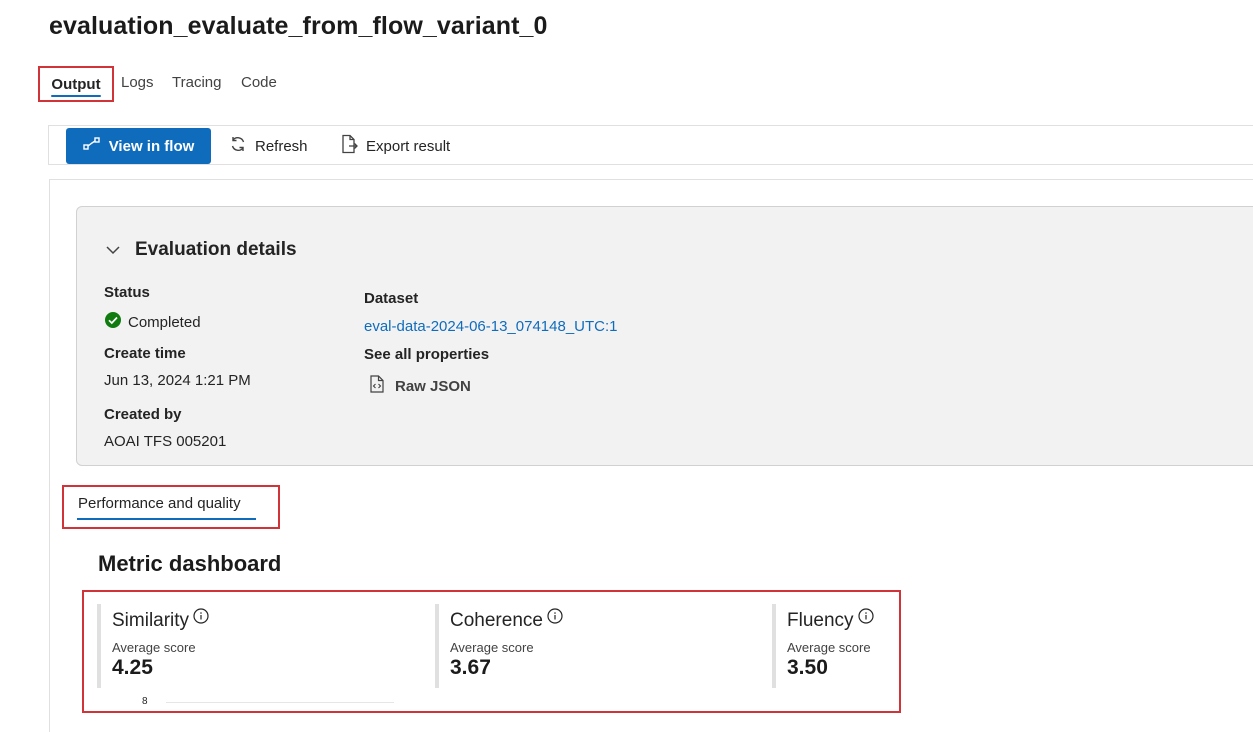 The image size is (1253, 732). What do you see at coordinates (281, 146) in the screenshot?
I see `refresh-label: Refresh` at bounding box center [281, 146].